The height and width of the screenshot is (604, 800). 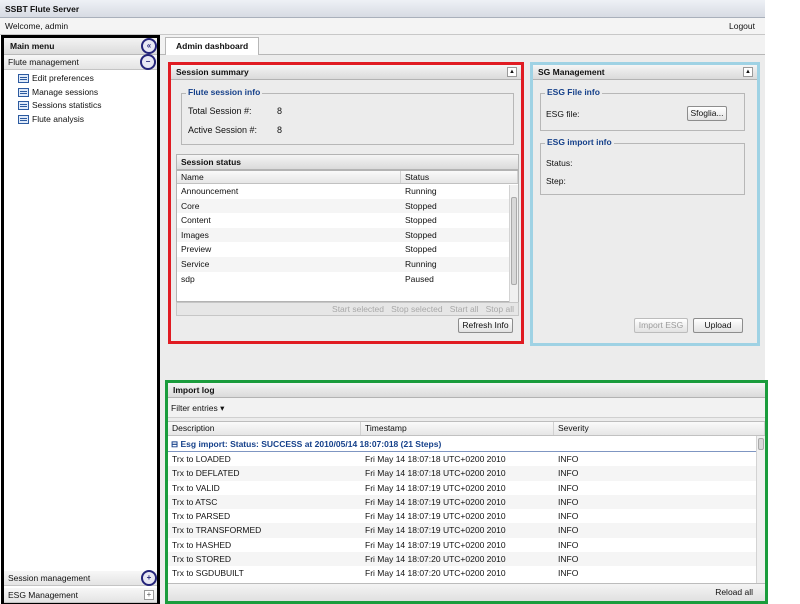 What do you see at coordinates (264, 428) in the screenshot?
I see `column-header-description: Description` at bounding box center [264, 428].